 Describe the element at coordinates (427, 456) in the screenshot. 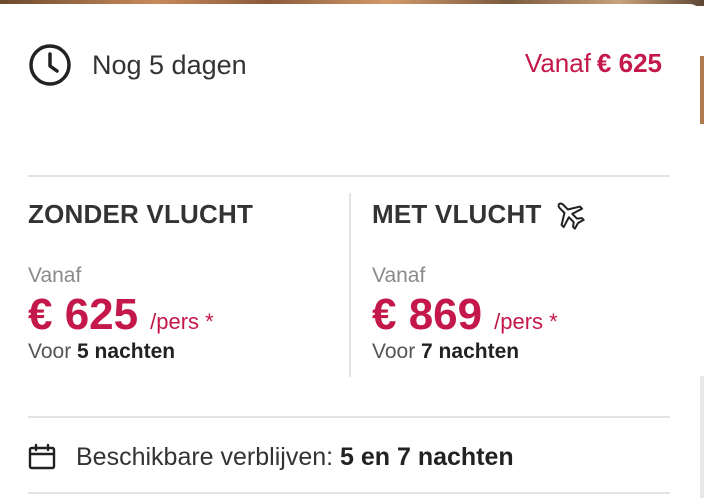

I see `availability-value: 5 en 7 nachten` at that location.